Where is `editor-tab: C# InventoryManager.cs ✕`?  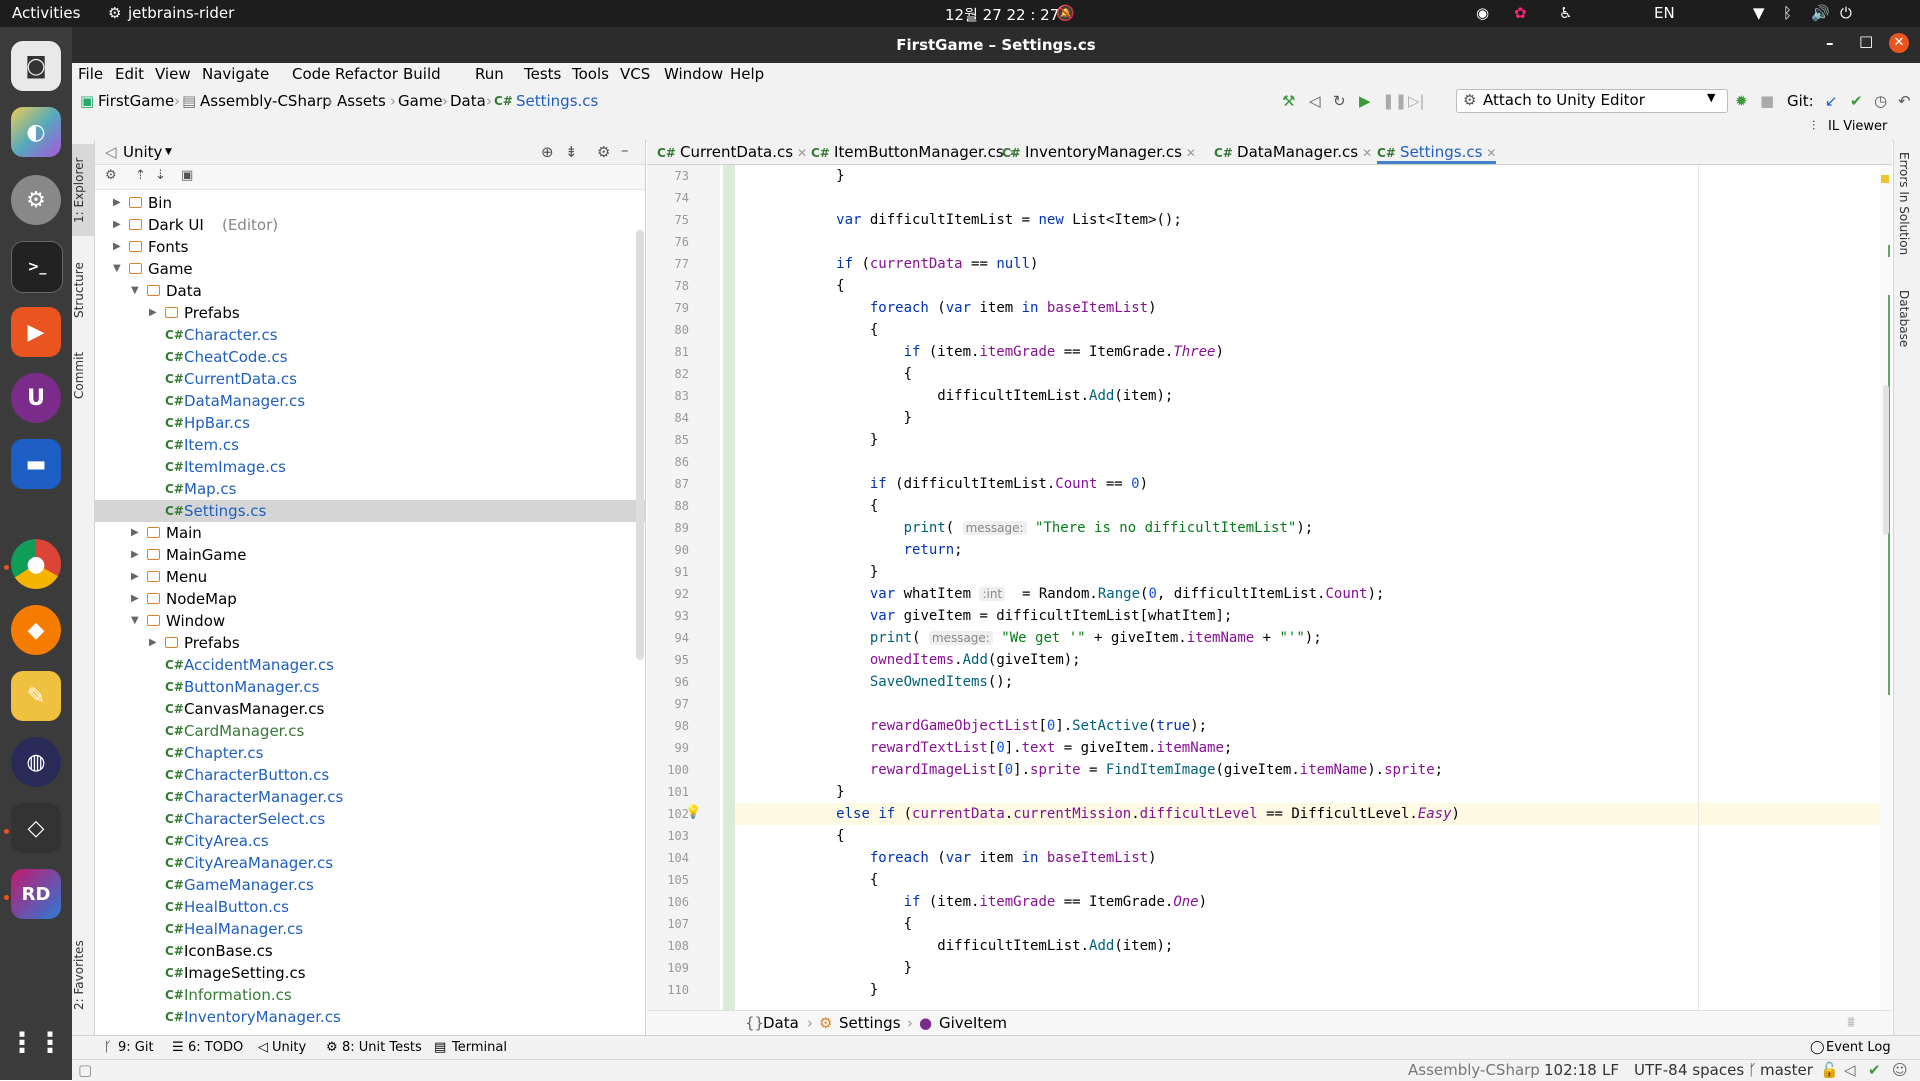 editor-tab: C# InventoryManager.cs ✕ is located at coordinates (1099, 152).